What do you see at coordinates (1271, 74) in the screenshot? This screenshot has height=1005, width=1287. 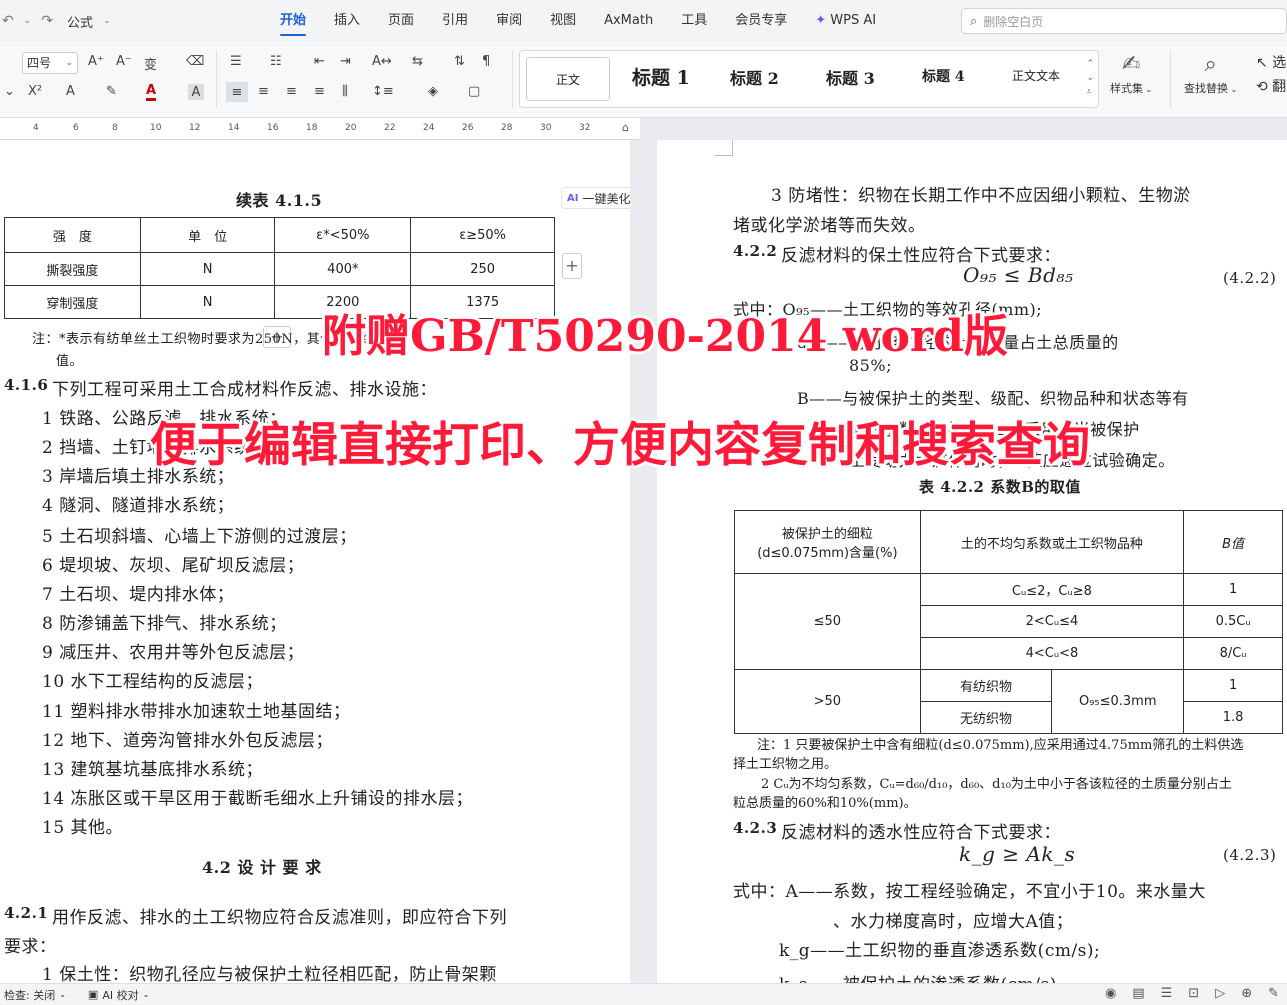 I see `select-button: ↖ 选 ⟲ 翻` at bounding box center [1271, 74].